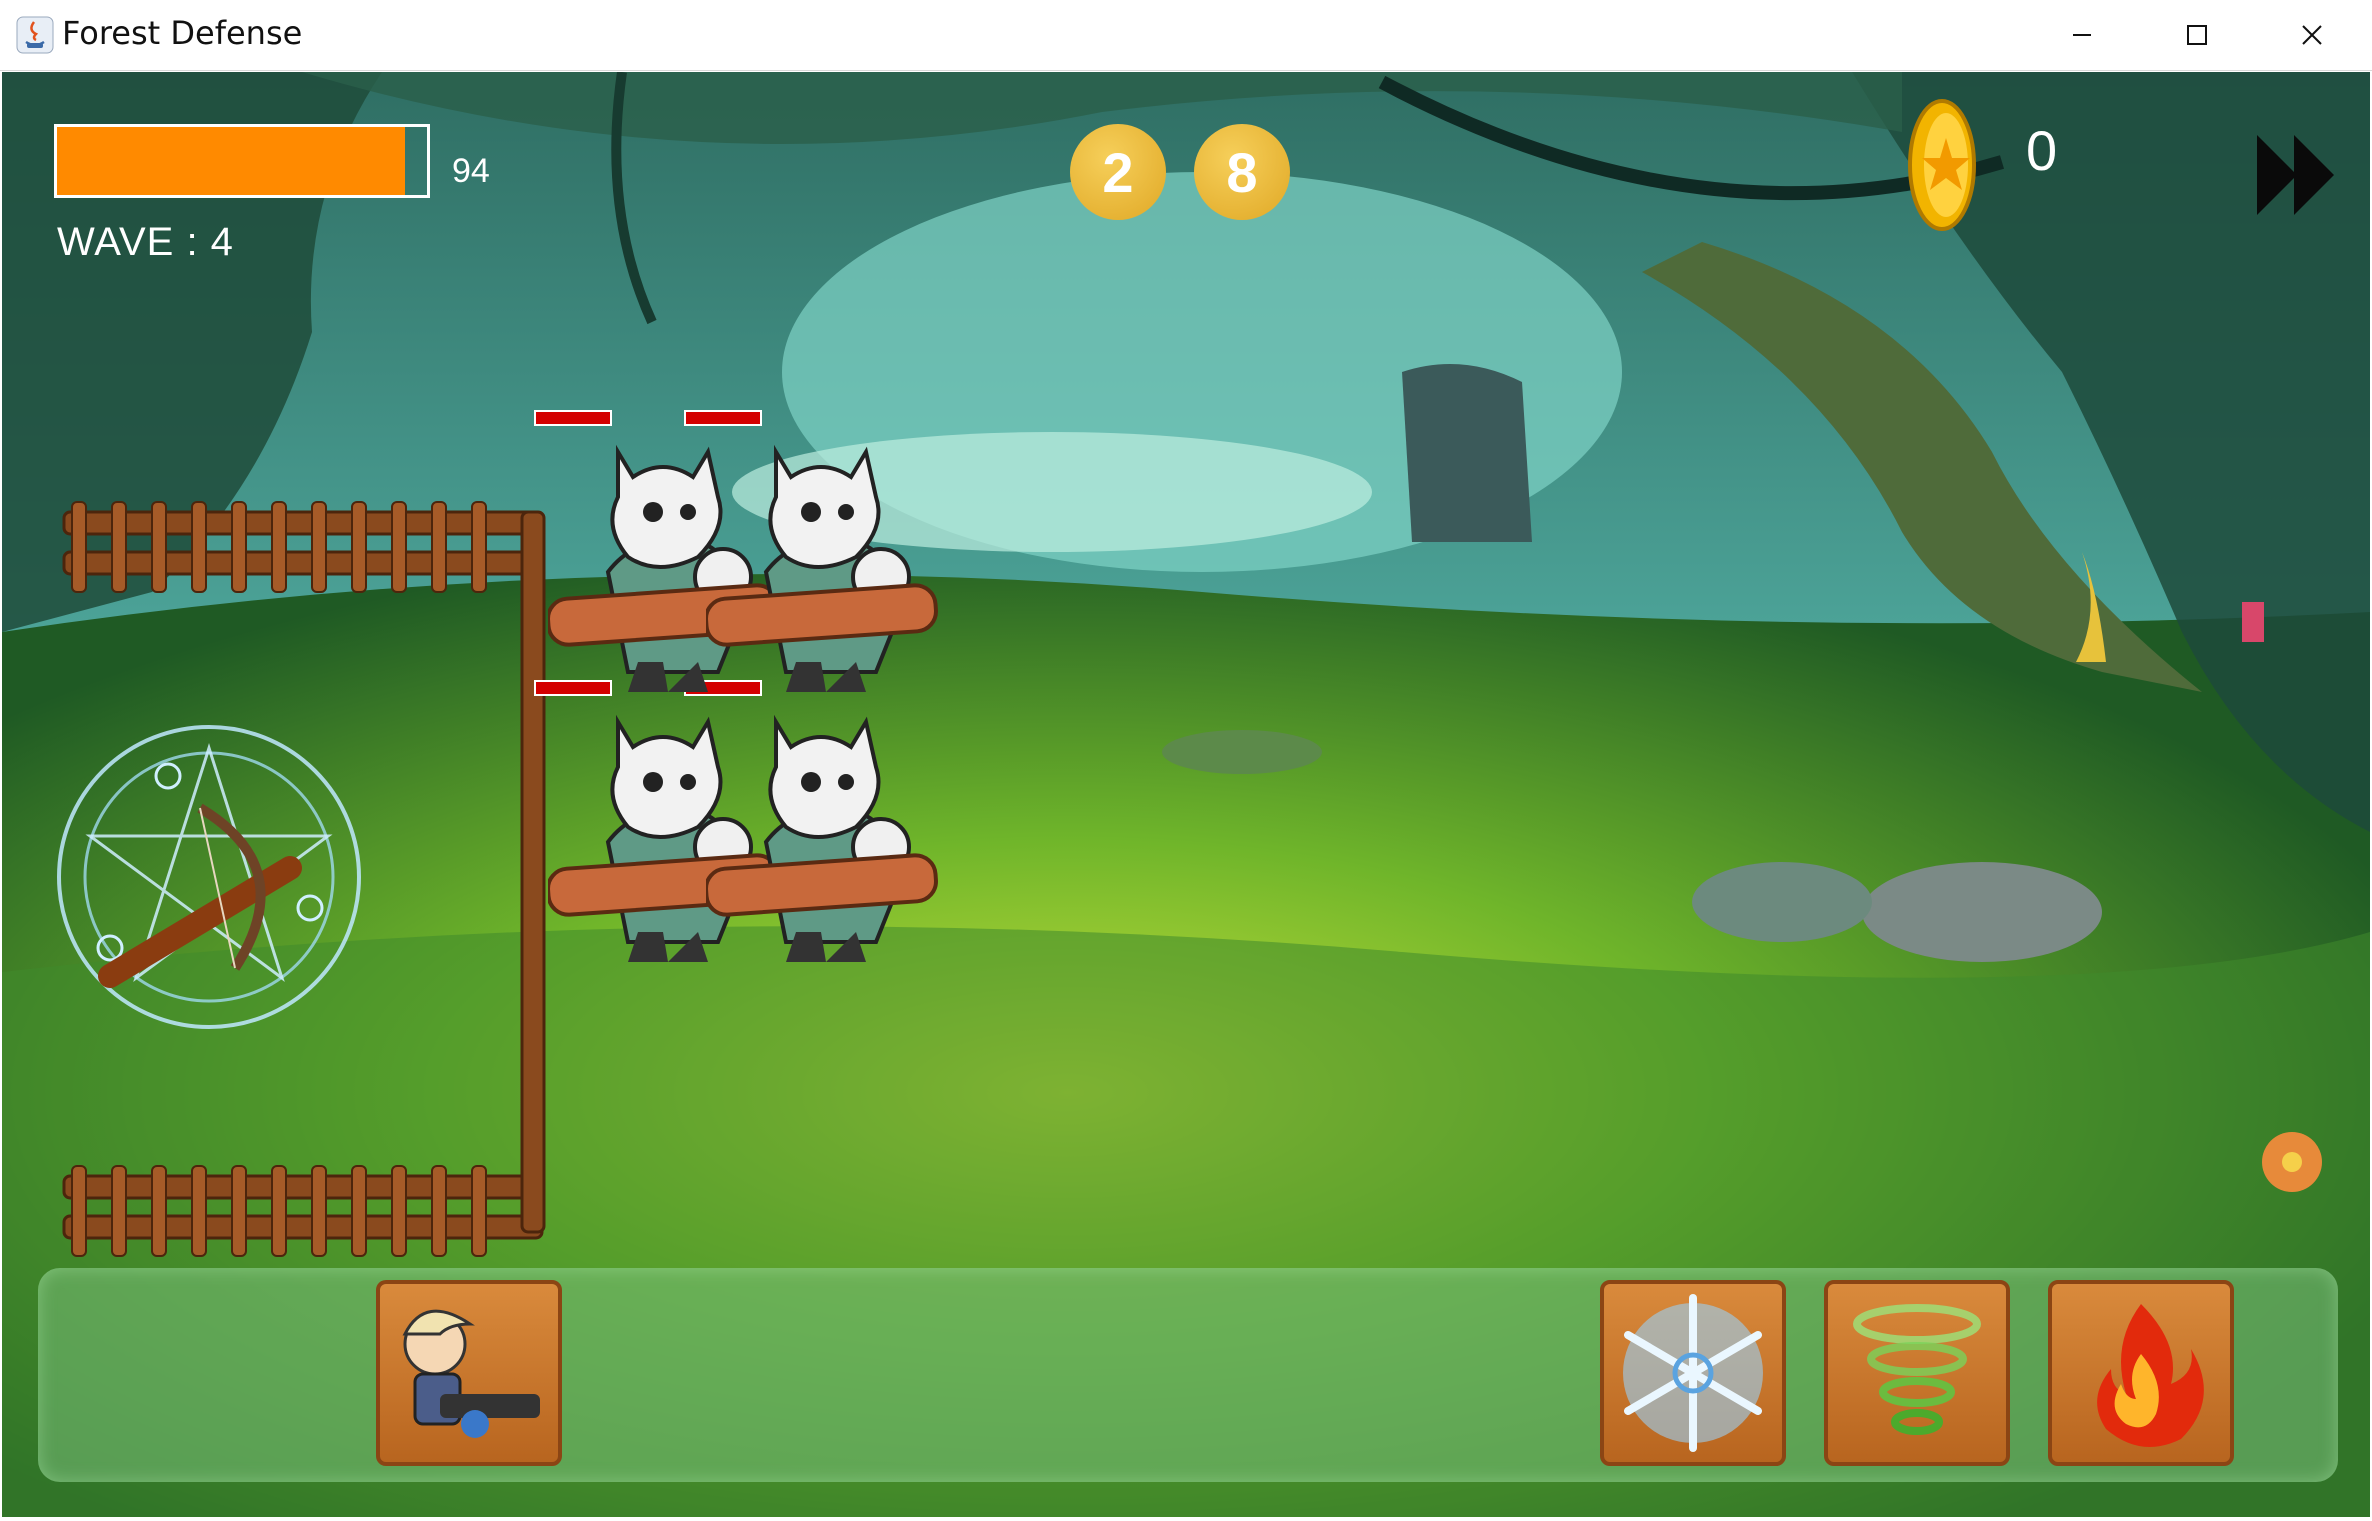 Image resolution: width=2372 pixels, height=1521 pixels. I want to click on gunner-hero-card, so click(469, 1373).